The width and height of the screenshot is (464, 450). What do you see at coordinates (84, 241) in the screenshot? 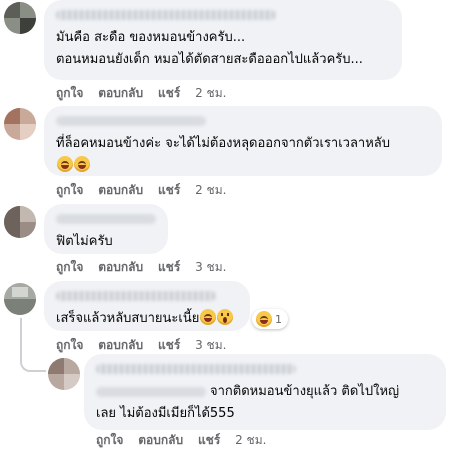
I see `comment-text-line: ฟิตไม่ครับ` at bounding box center [84, 241].